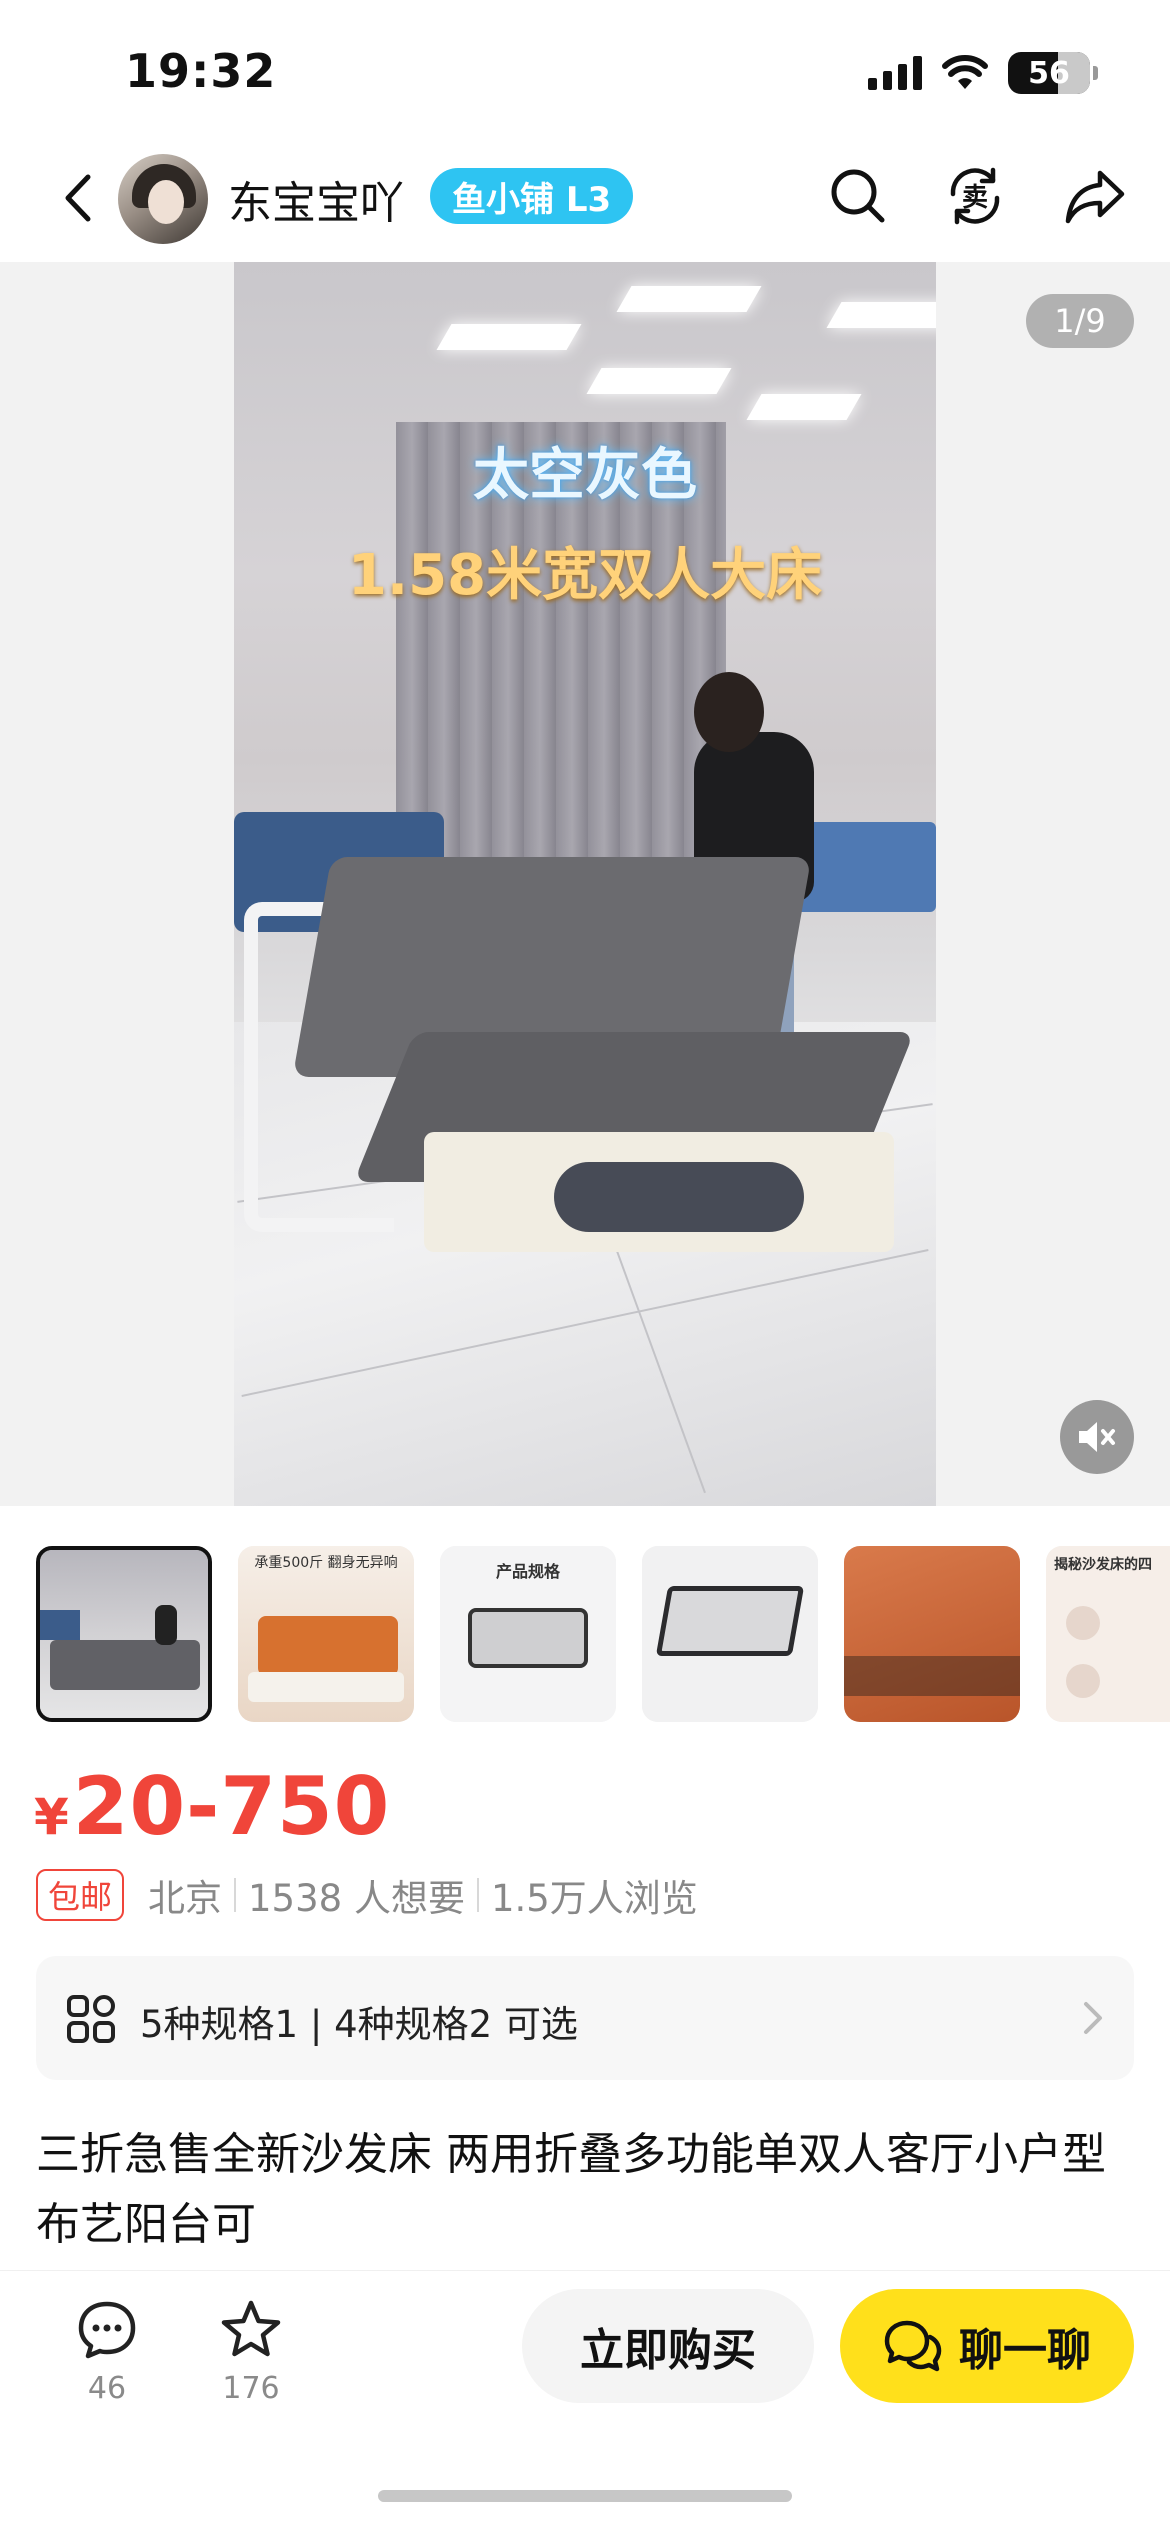  I want to click on back-icon, so click(78, 198).